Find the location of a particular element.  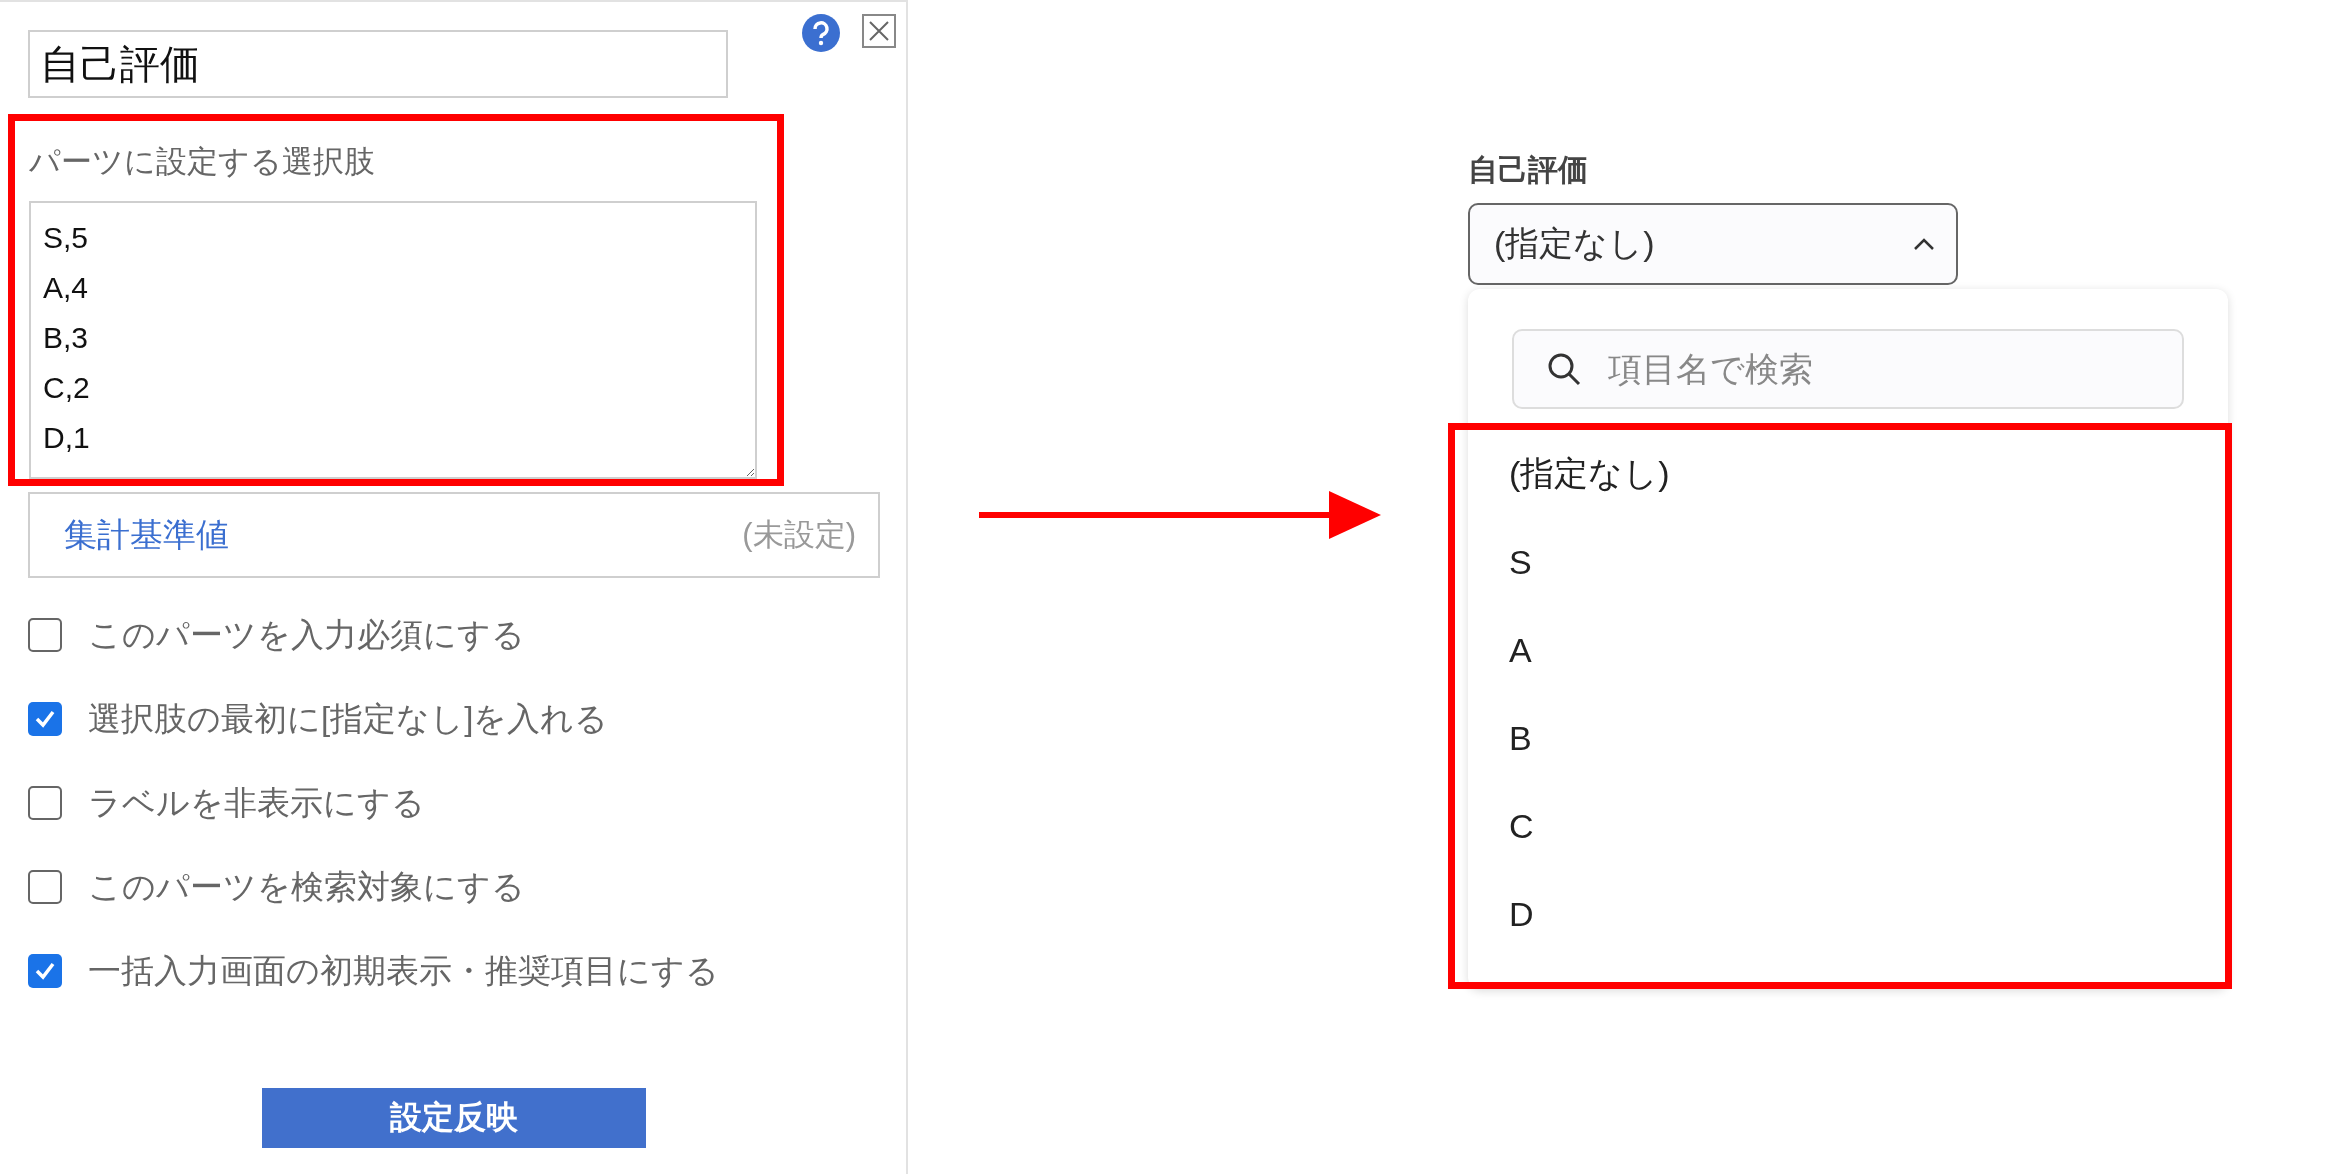

caret-icon is located at coordinates (1924, 244).